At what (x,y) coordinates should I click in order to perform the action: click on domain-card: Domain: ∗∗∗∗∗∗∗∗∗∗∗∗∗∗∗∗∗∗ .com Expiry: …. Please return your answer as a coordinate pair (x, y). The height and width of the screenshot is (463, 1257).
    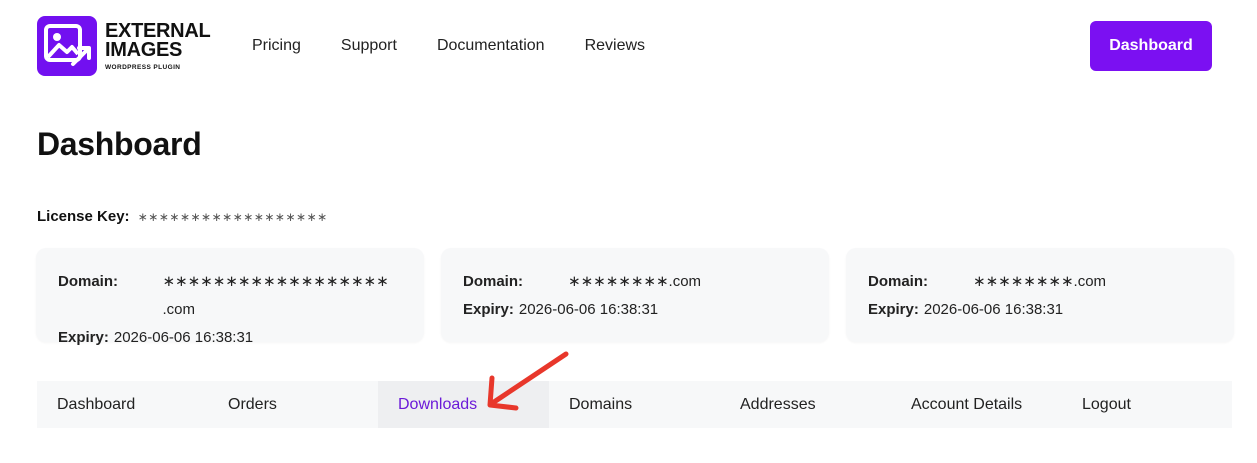
    Looking at the image, I should click on (230, 297).